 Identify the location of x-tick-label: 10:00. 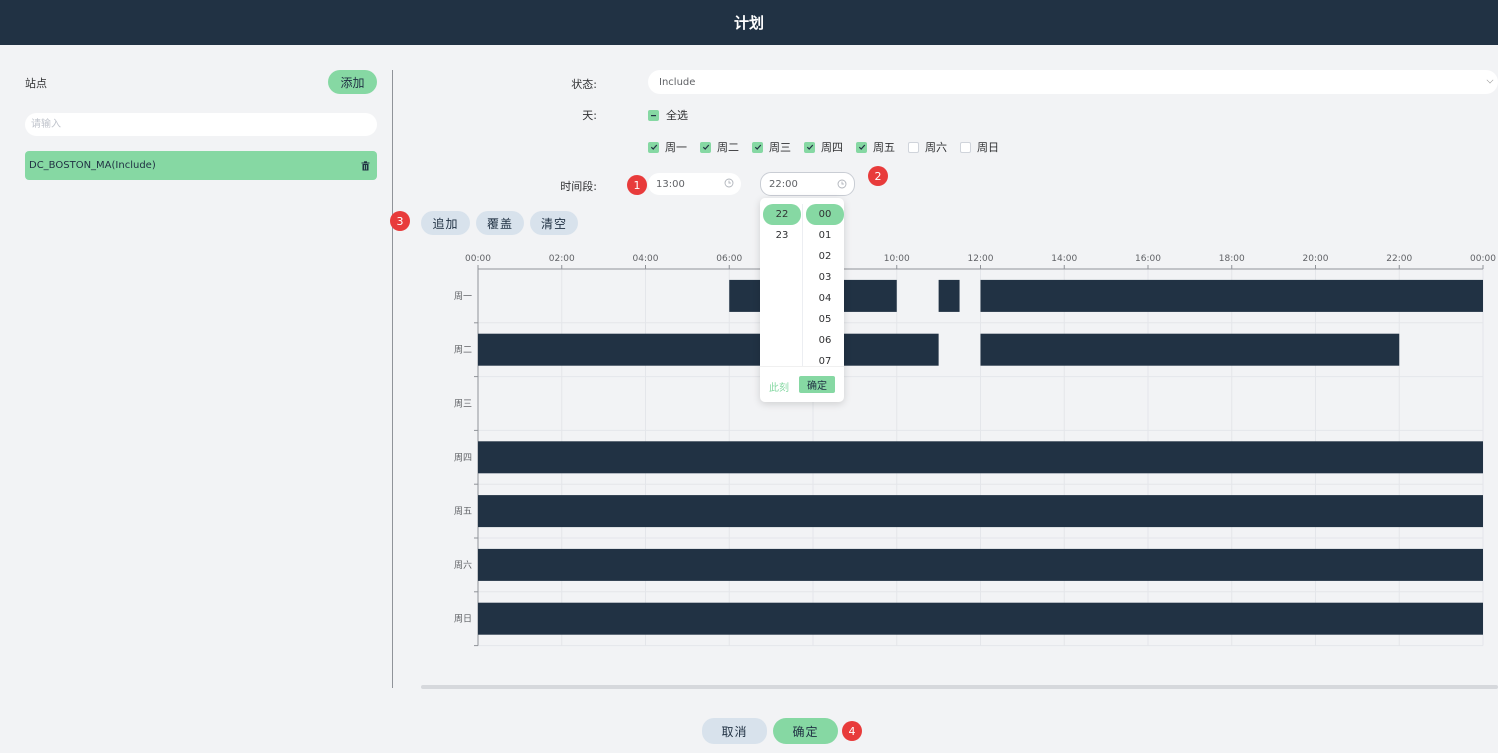
(897, 259).